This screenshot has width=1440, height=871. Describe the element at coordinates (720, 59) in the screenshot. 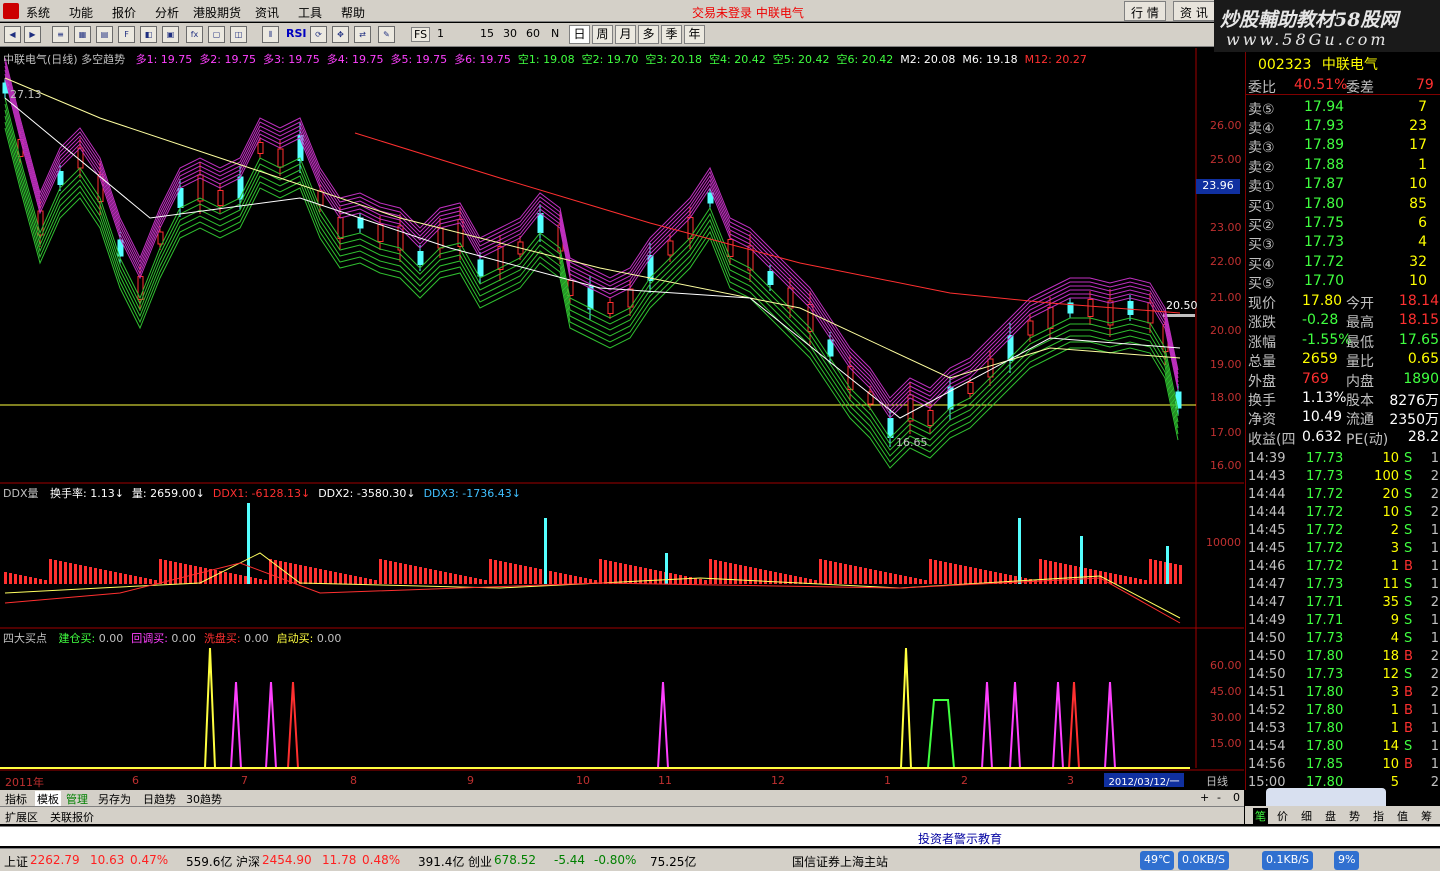

I see `legend-label: 空4:` at that location.